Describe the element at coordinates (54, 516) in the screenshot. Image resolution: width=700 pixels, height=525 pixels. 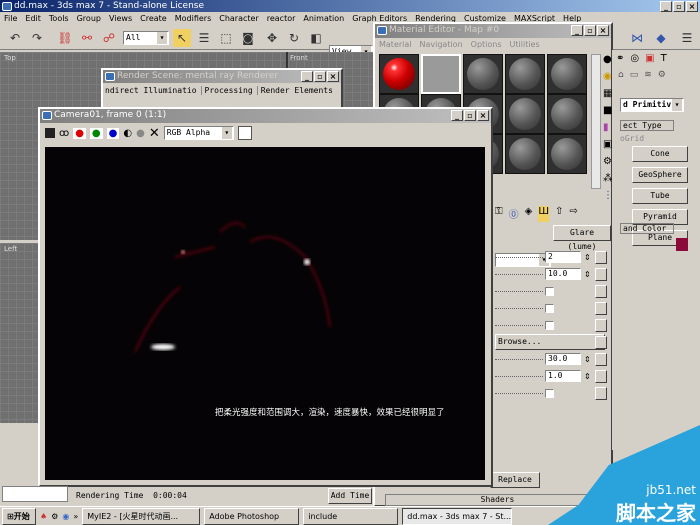
I see `quicklaunch-icon: ⚙` at that location.